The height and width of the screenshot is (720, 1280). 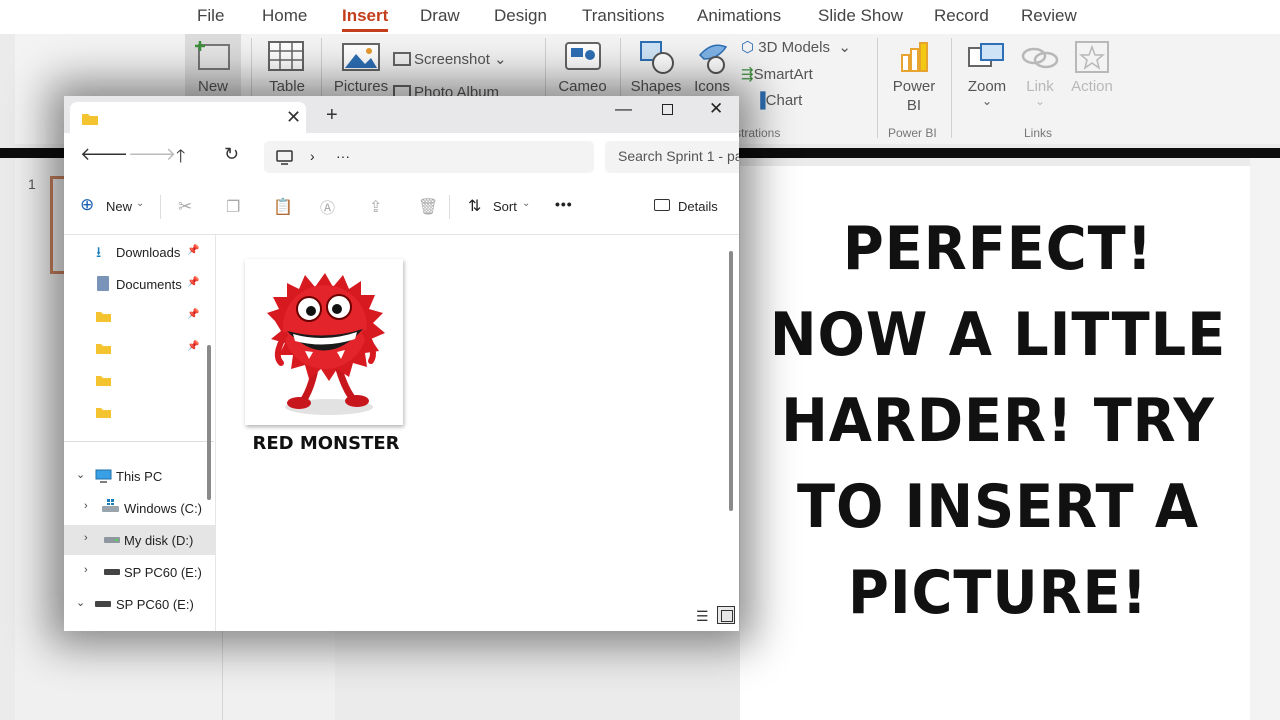 I want to click on file-name-label: RED MONSTER, so click(x=326, y=443).